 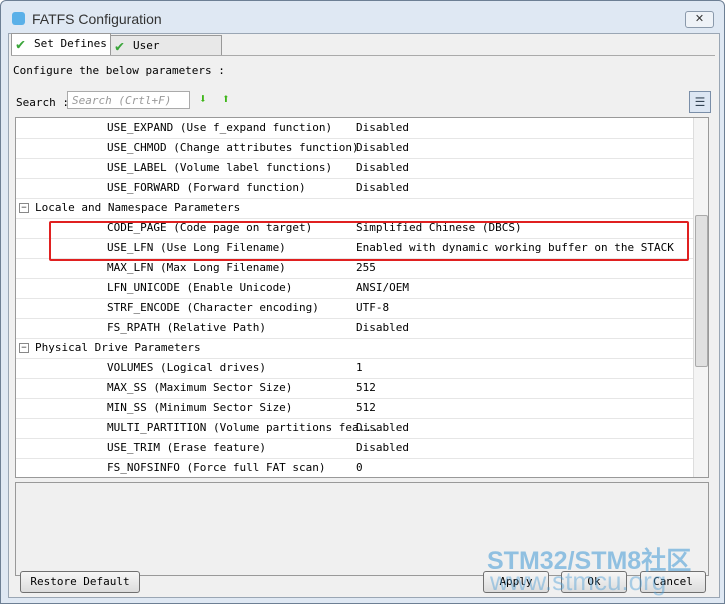 I want to click on restore-default-button: Restore Default, so click(x=80, y=582).